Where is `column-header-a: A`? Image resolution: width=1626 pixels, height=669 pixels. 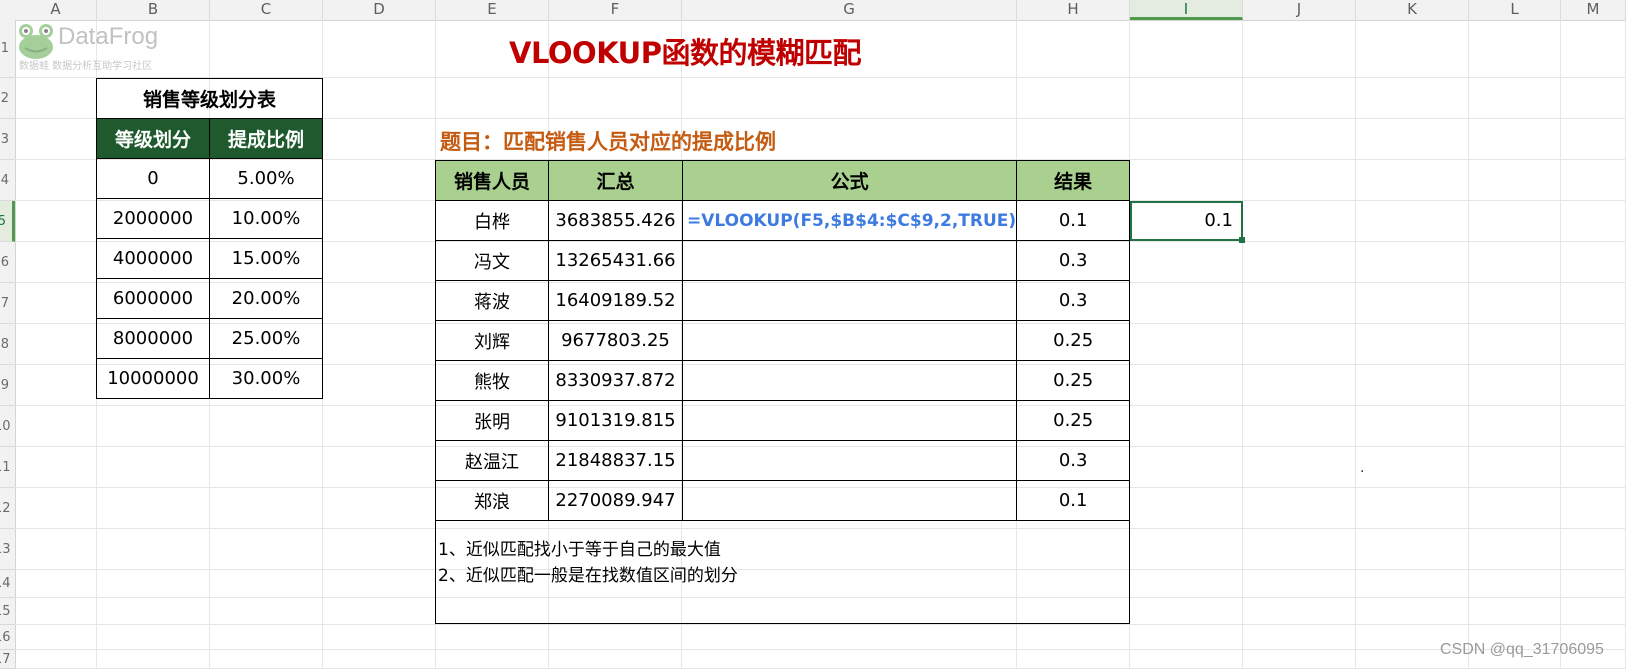
column-header-a: A is located at coordinates (56, 10).